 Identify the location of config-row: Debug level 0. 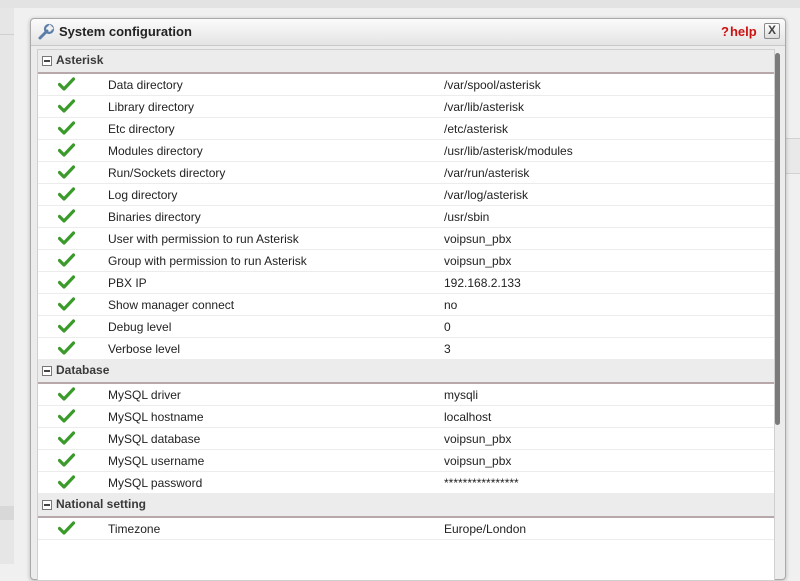
(406, 327).